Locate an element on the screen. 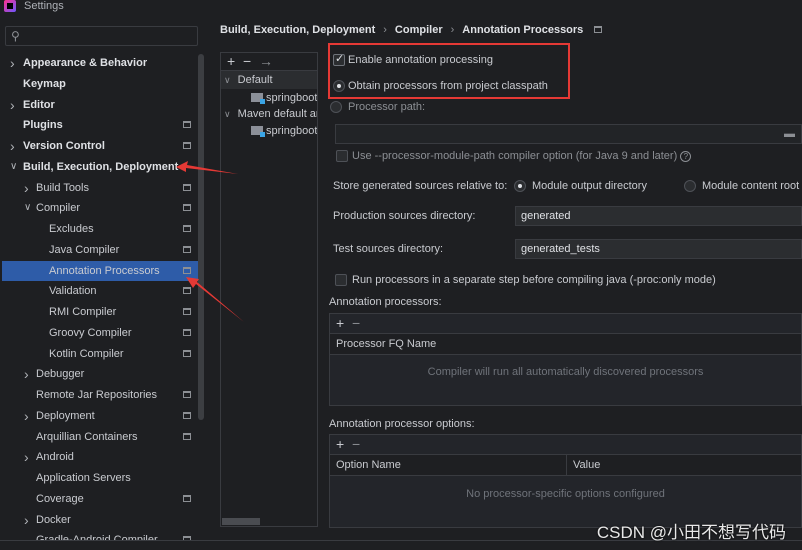 The image size is (802, 550). watermark: CSDN @小田不想写代码 is located at coordinates (691, 532).